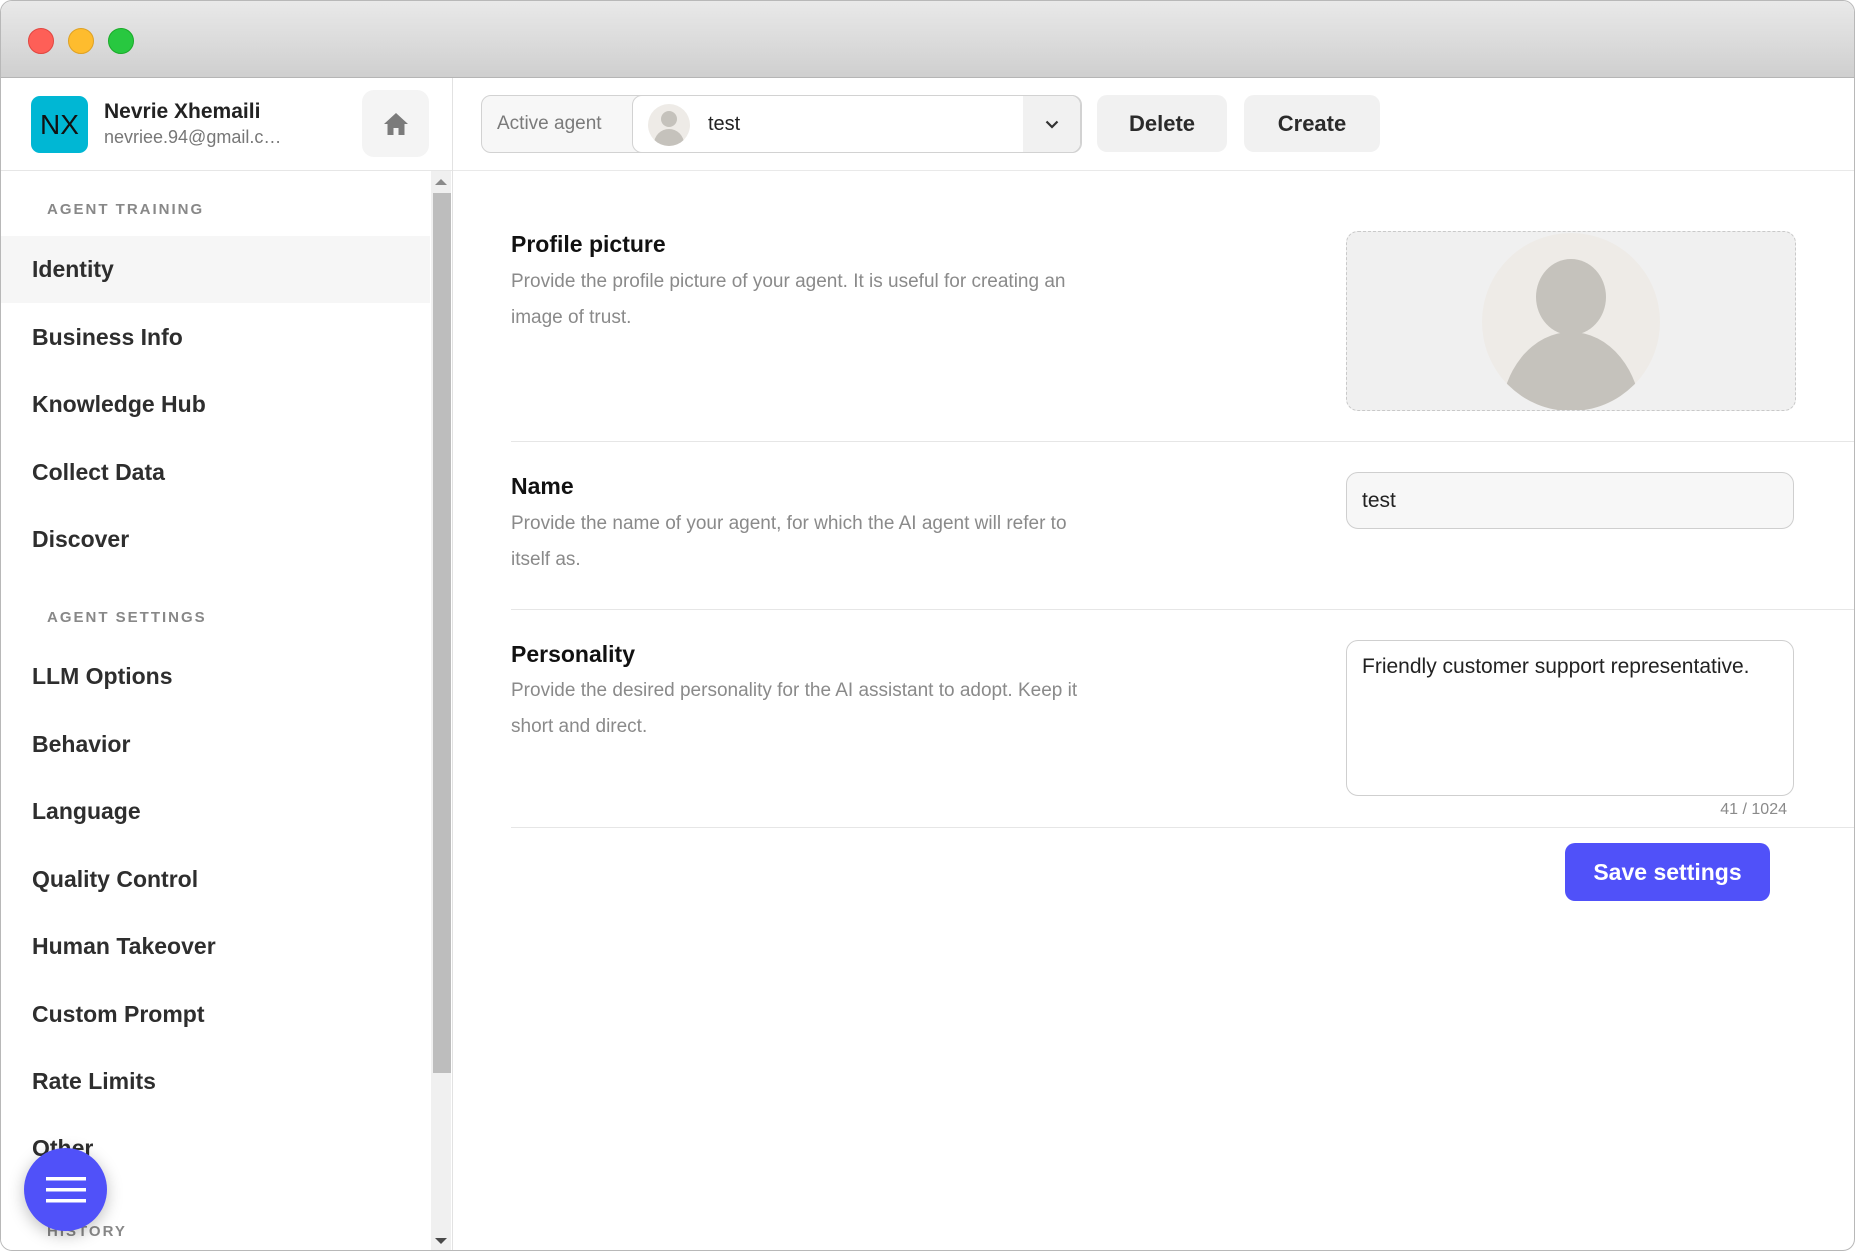 The image size is (1855, 1251). I want to click on personality-title: Personality, so click(573, 654).